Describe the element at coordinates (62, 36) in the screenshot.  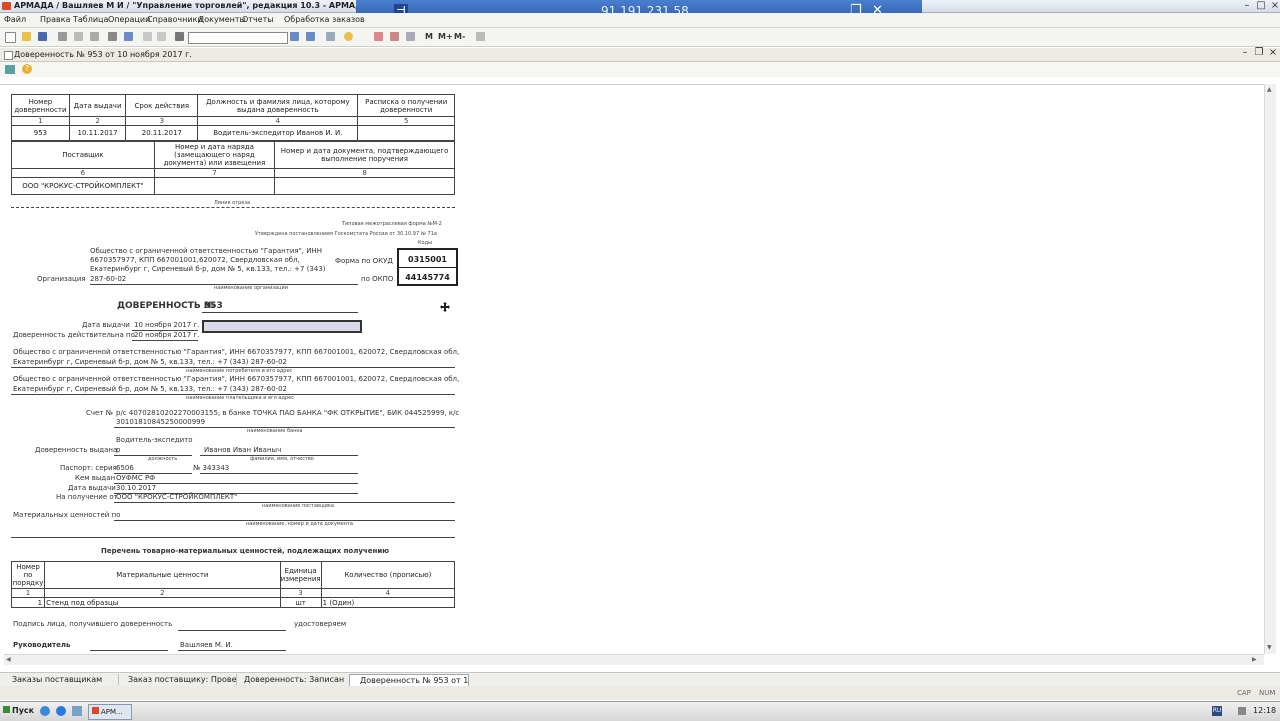
I see `cut-icon` at that location.